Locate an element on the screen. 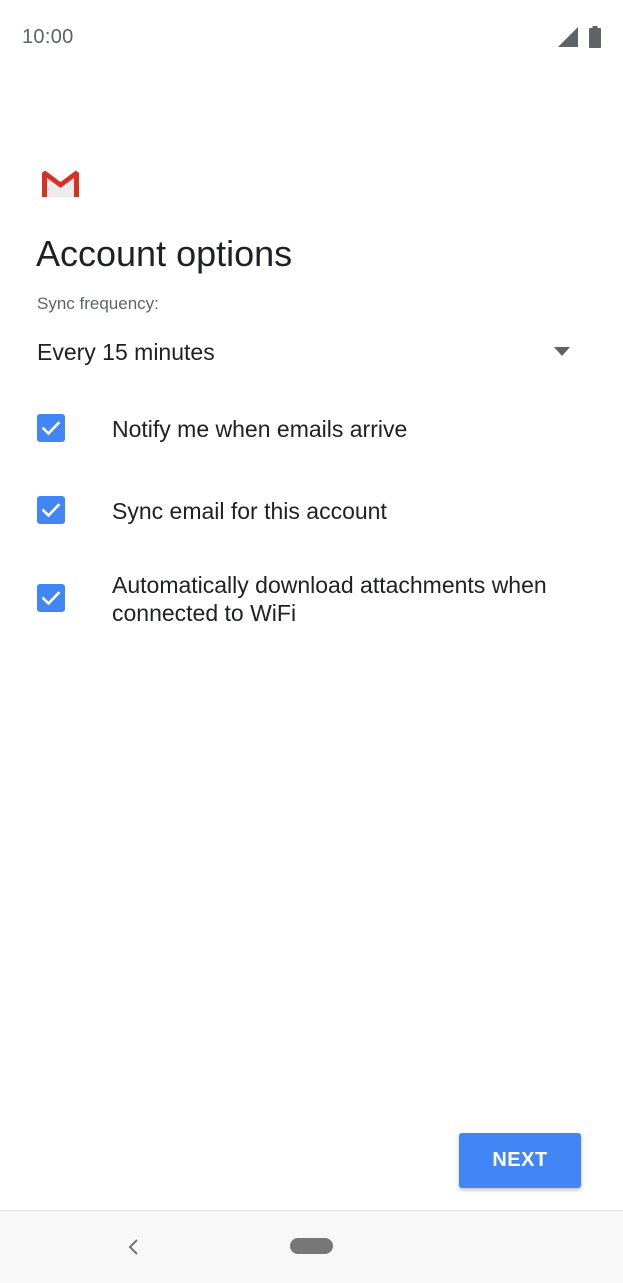 This screenshot has width=623, height=1283. cell-signal-icon is located at coordinates (568, 37).